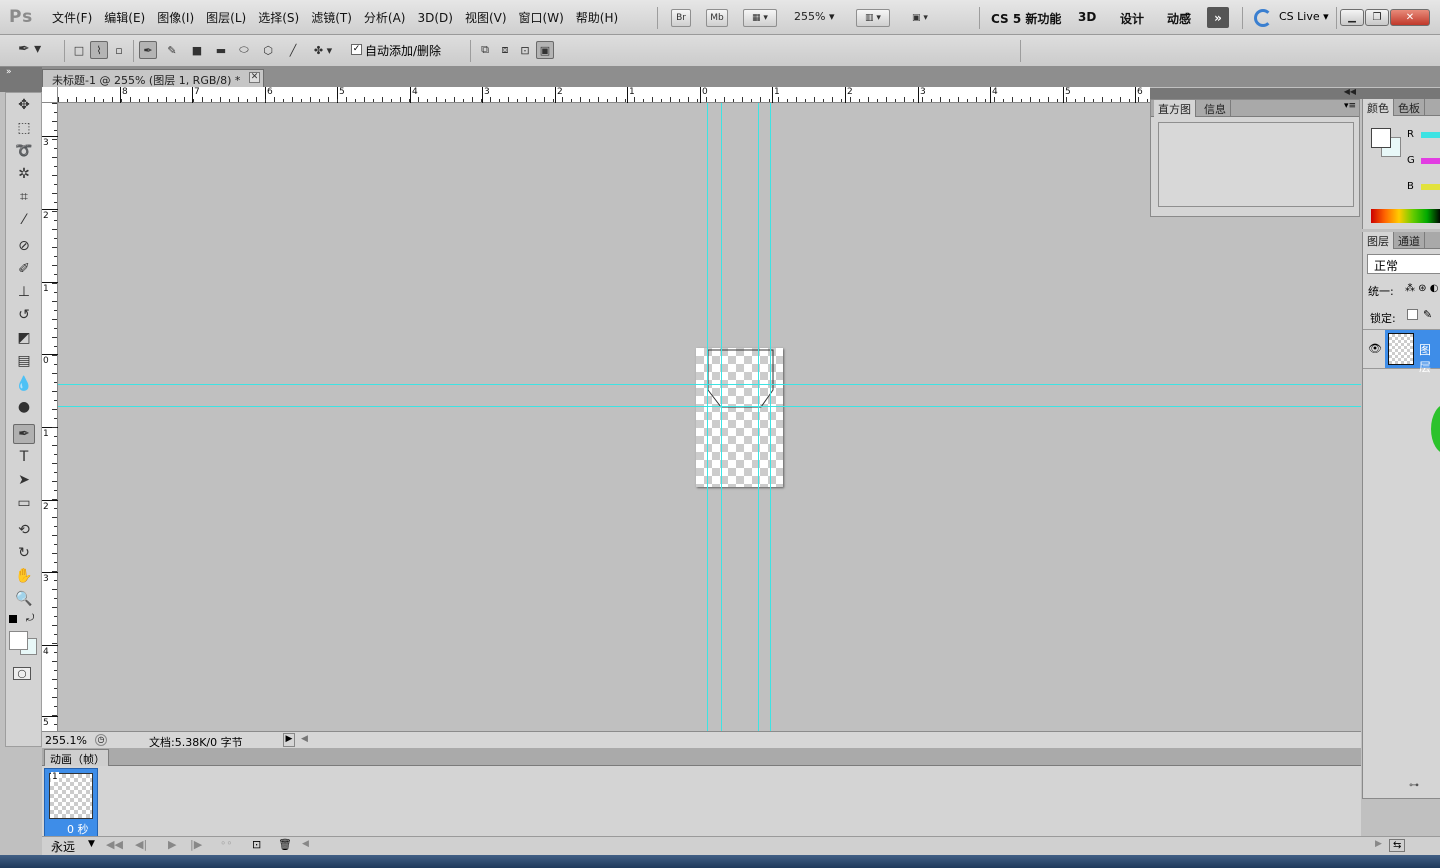 This screenshot has height=868, width=1440. What do you see at coordinates (13, 619) in the screenshot?
I see `default-colors-icon` at bounding box center [13, 619].